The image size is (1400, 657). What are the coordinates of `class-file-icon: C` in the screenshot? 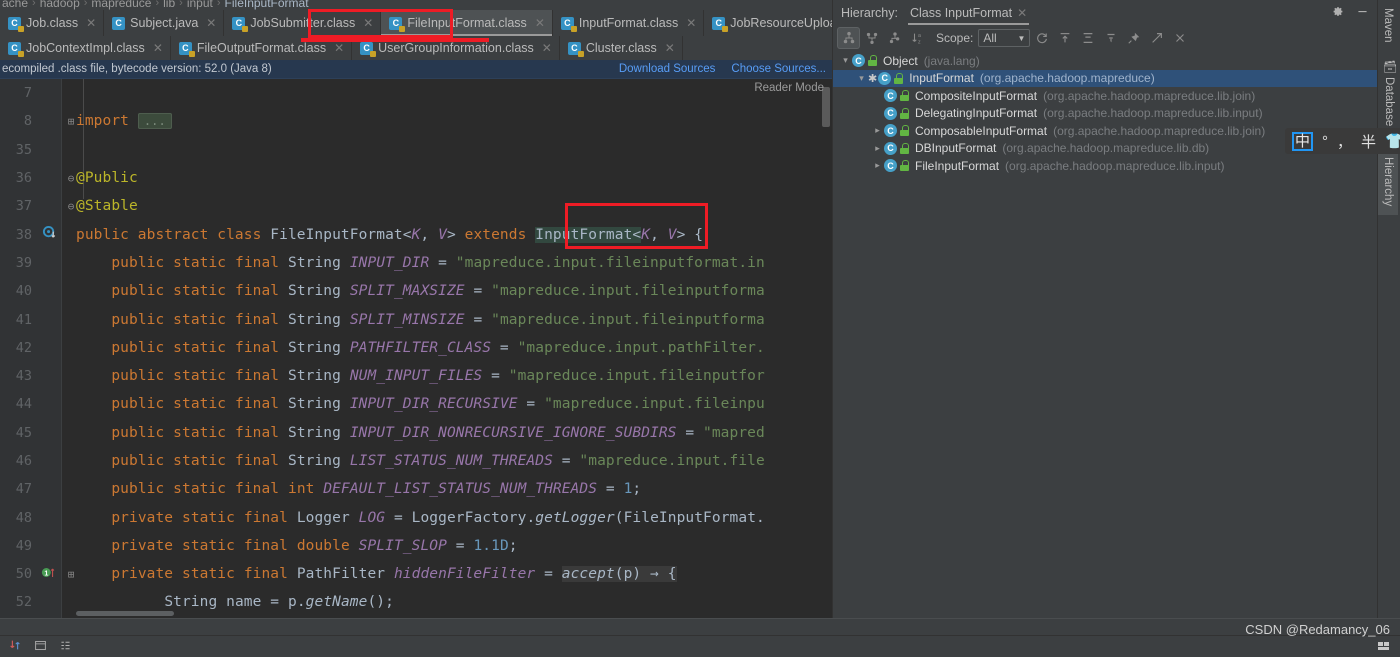 It's located at (368, 49).